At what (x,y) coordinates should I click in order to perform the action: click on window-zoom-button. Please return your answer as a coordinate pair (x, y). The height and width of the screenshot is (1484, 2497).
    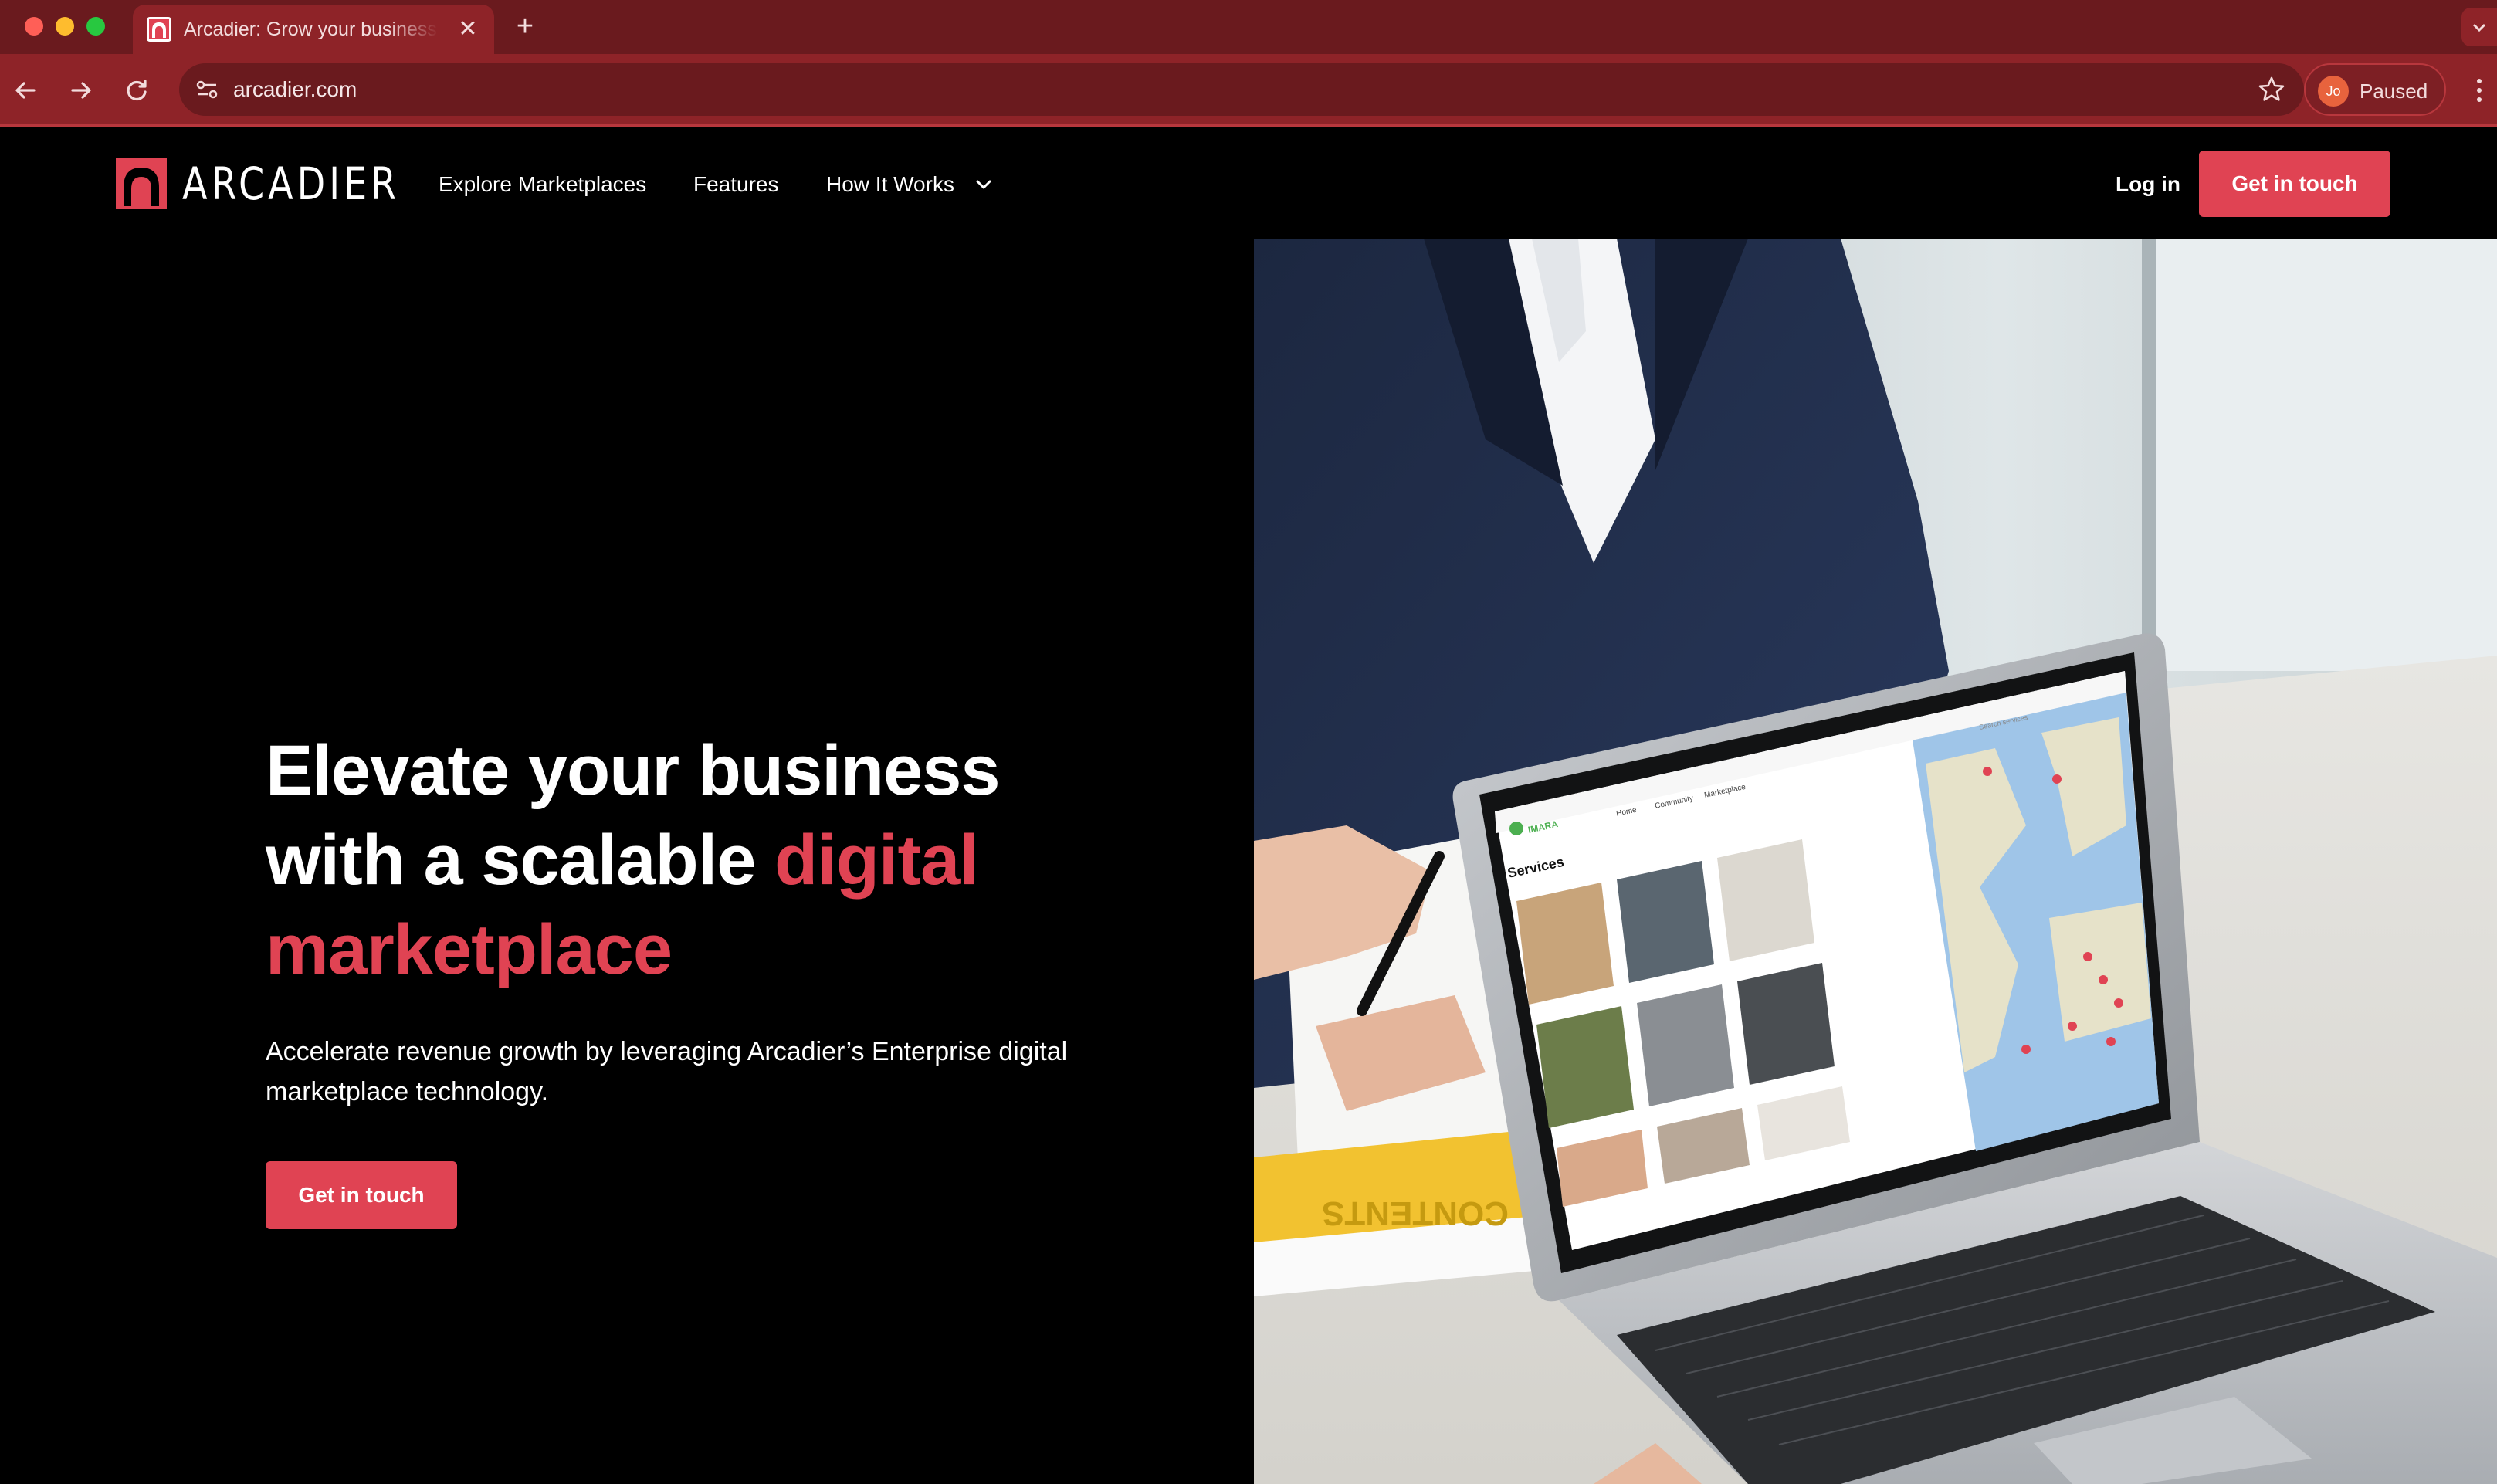
    Looking at the image, I should click on (95, 26).